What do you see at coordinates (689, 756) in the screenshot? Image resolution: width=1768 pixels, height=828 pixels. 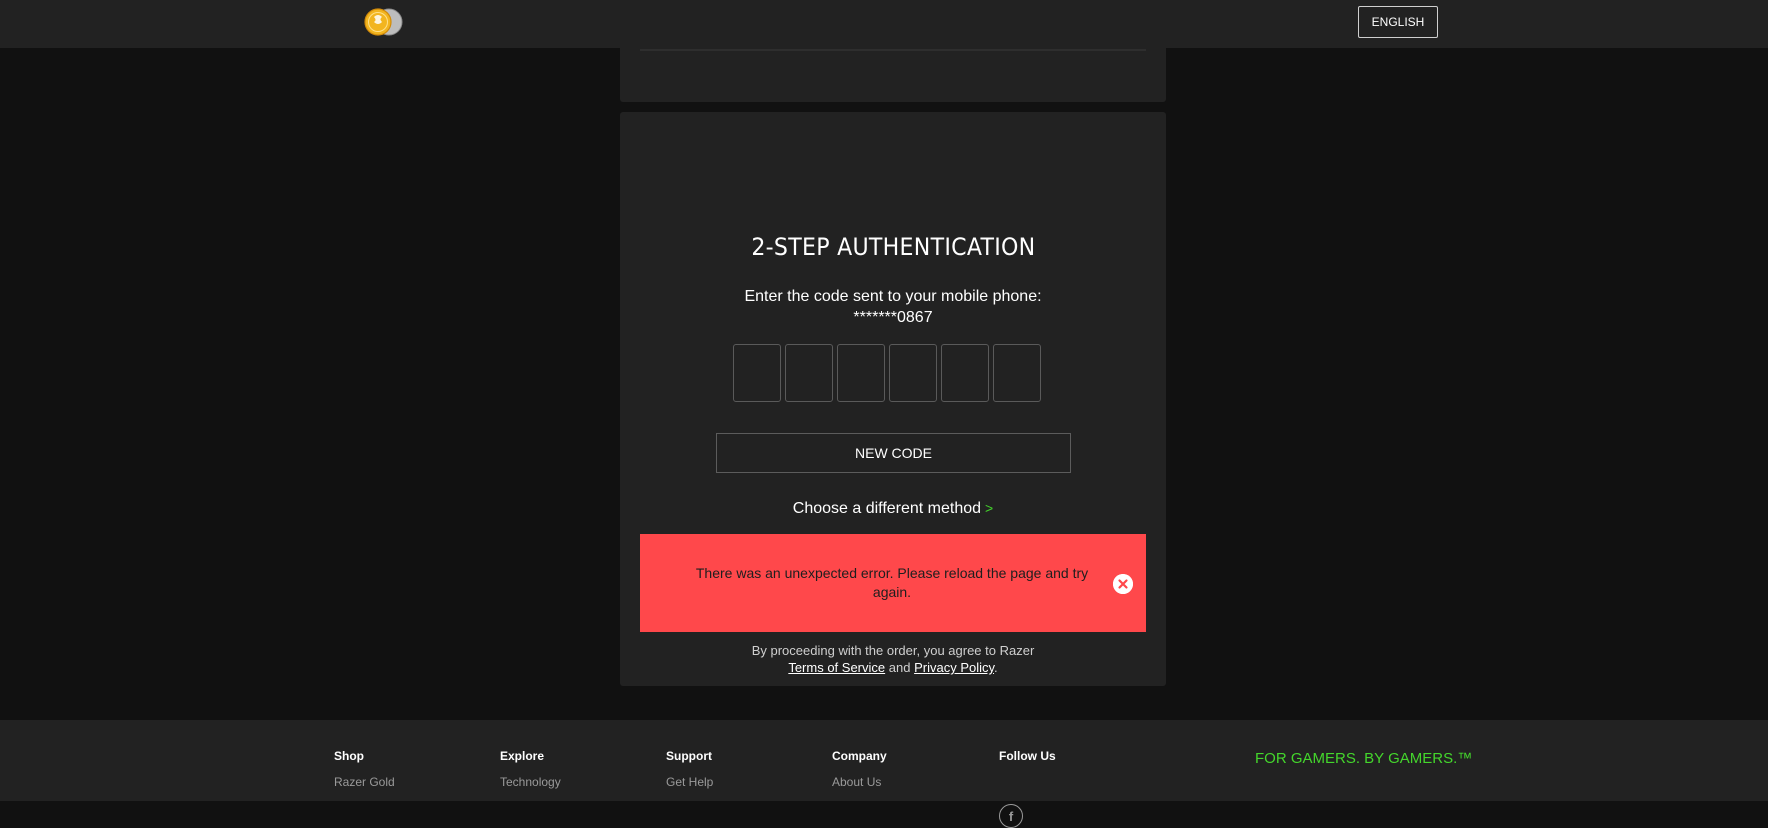 I see `footer-heading-support: Support` at bounding box center [689, 756].